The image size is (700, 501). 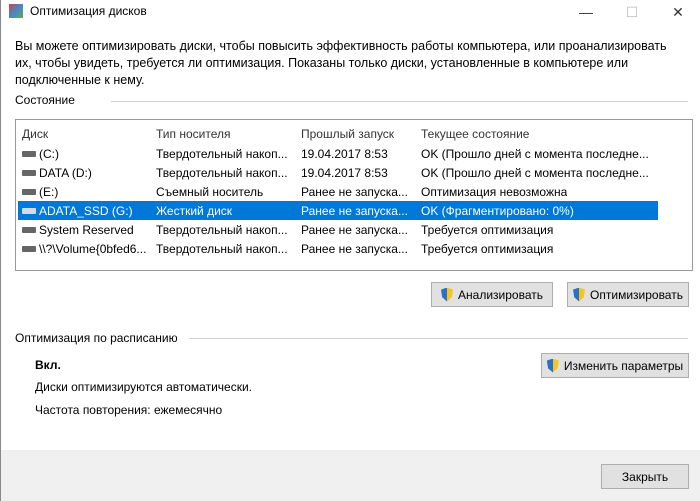 I want to click on schedule-auto: Диски оптимизируются автоматически., so click(x=144, y=387).